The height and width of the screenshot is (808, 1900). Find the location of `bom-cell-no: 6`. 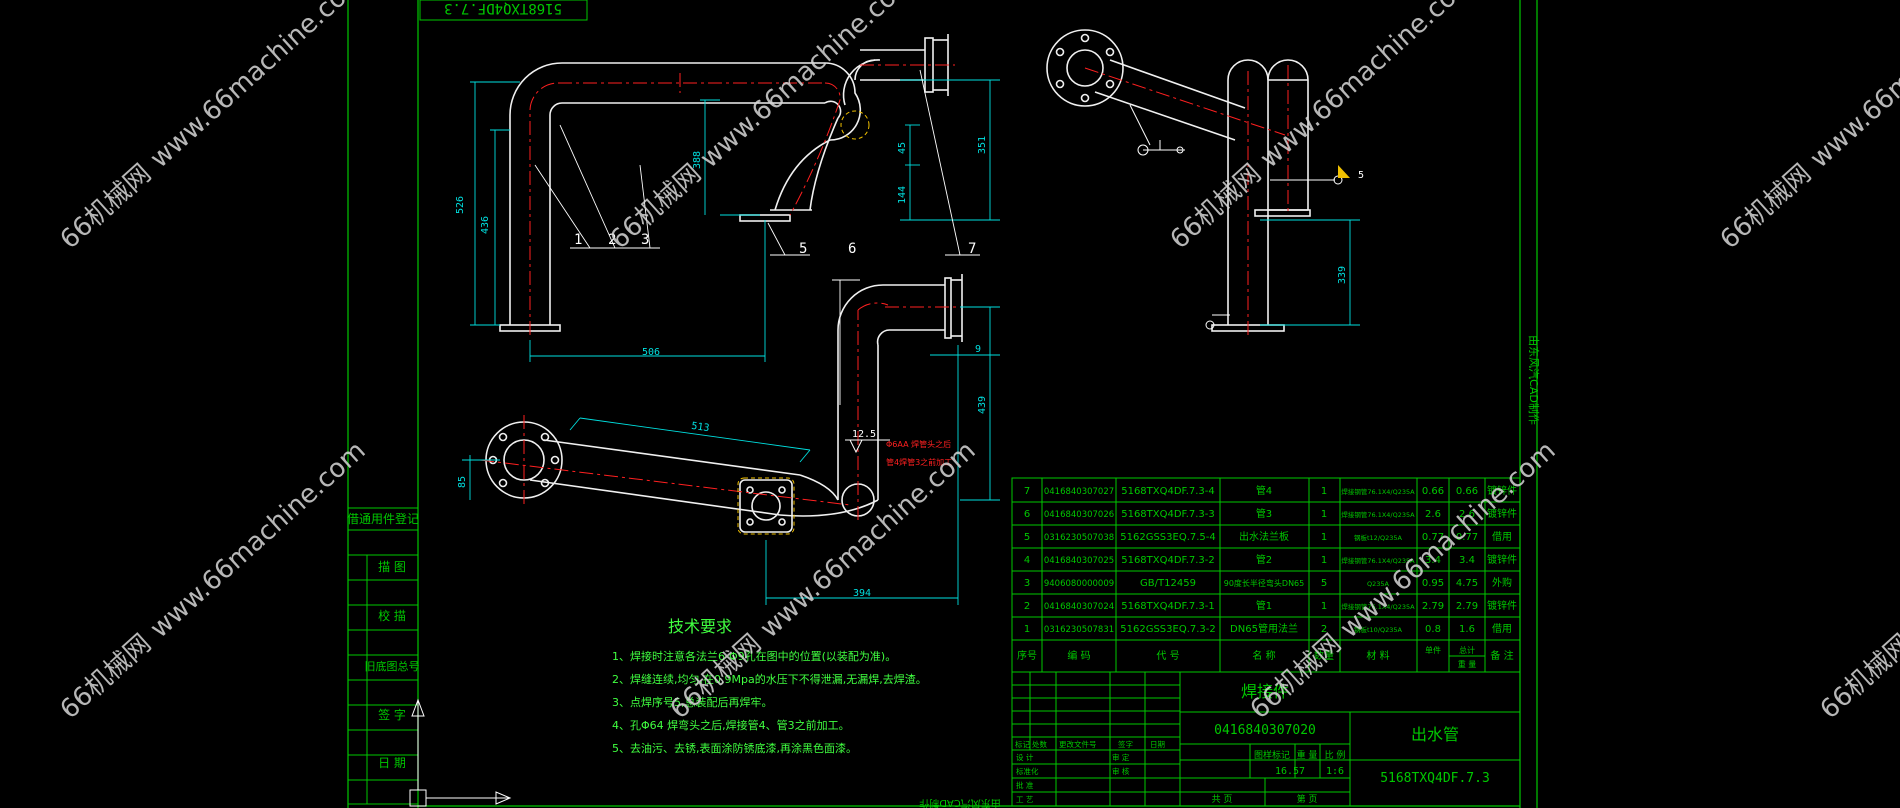

bom-cell-no: 6 is located at coordinates (1027, 514).